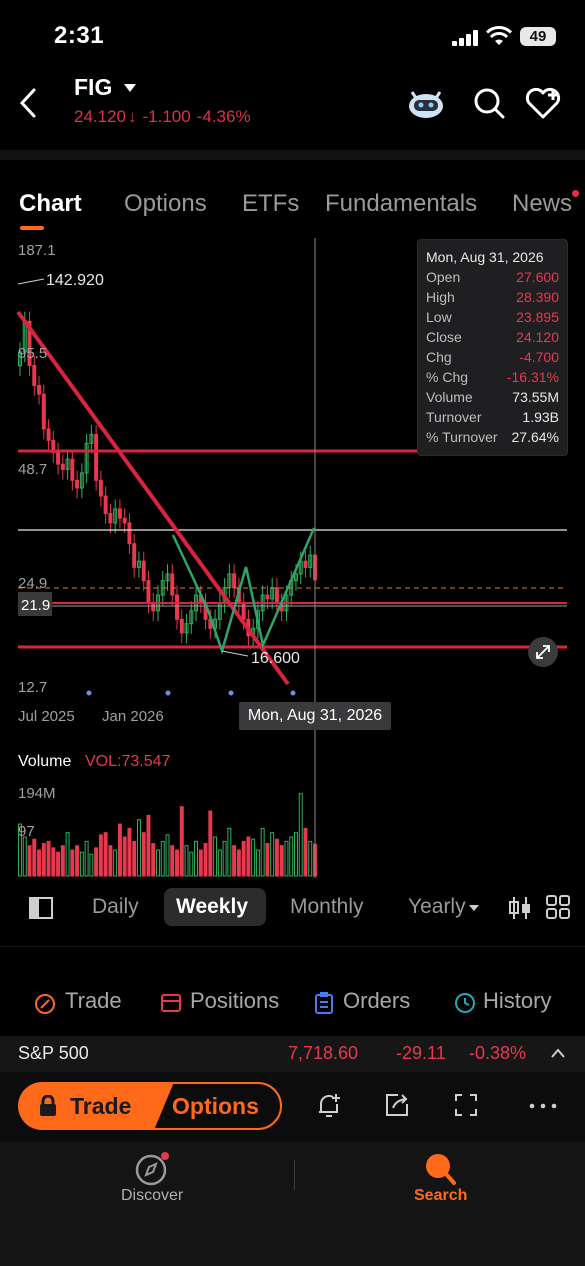  I want to click on period-yearly: Yearly, so click(437, 907).